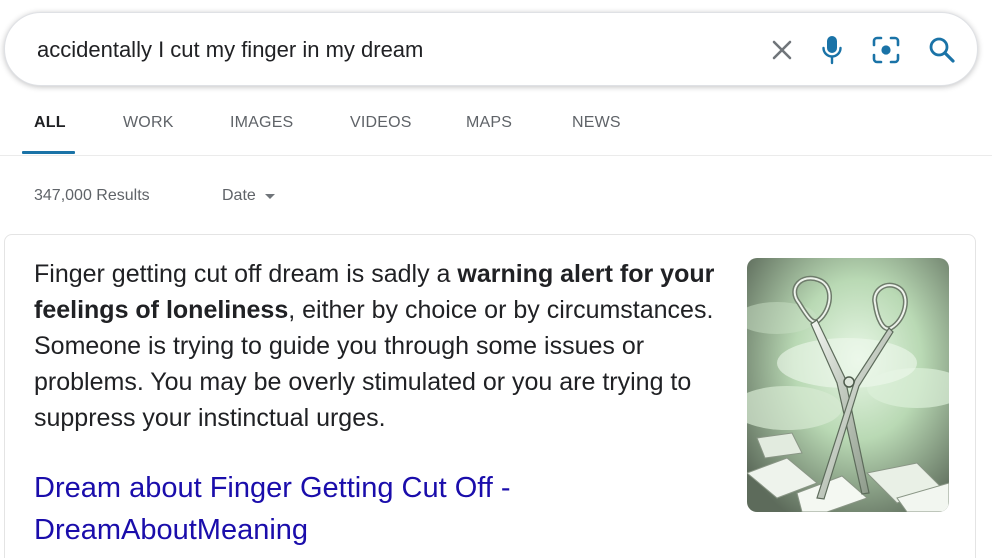  Describe the element at coordinates (942, 50) in the screenshot. I see `search-icon` at that location.